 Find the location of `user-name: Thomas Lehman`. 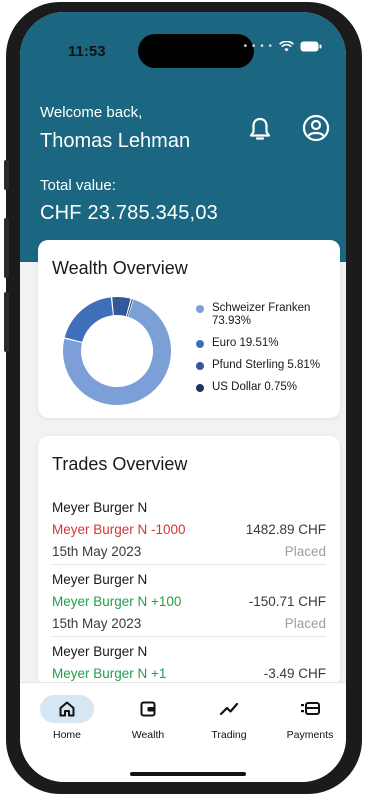

user-name: Thomas Lehman is located at coordinates (115, 141).